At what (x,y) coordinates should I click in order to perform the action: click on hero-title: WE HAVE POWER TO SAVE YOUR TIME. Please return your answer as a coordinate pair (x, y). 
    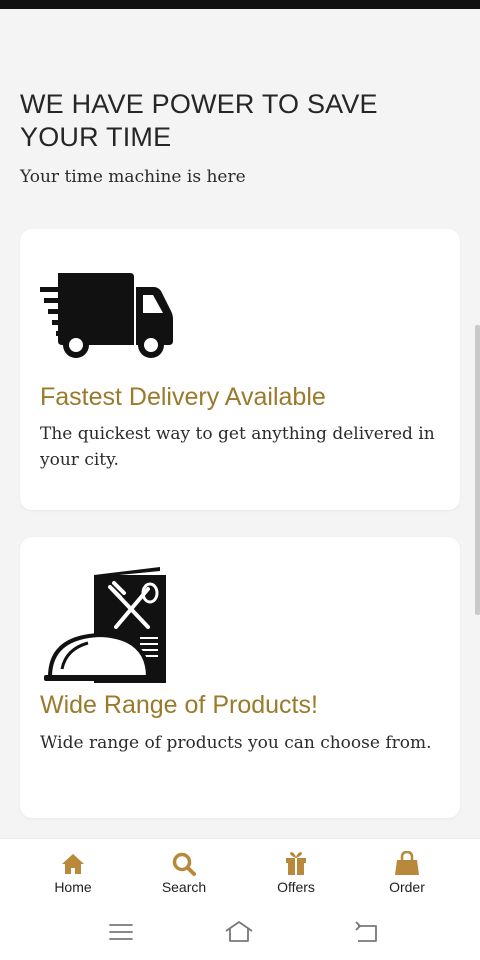
    Looking at the image, I should click on (199, 120).